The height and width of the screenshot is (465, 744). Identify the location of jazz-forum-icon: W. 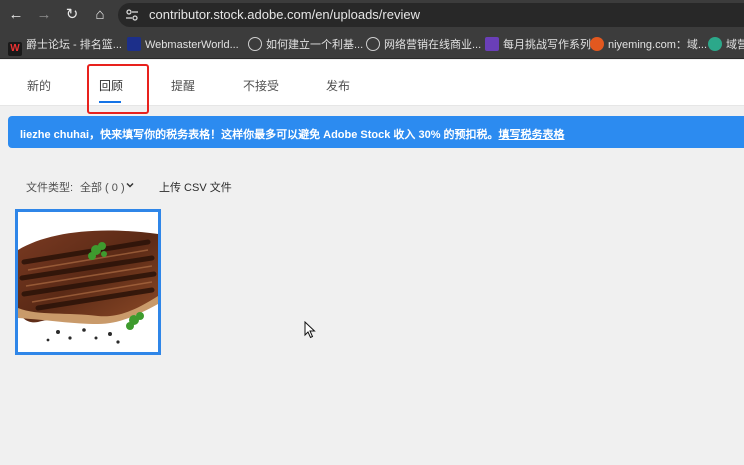
(15, 49).